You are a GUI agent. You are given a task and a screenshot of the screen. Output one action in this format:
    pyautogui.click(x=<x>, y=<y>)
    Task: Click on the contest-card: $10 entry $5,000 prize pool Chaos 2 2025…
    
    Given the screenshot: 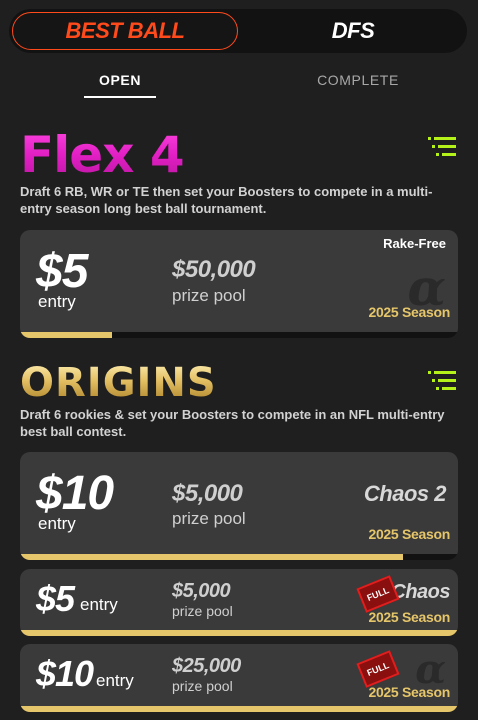 What is the action you would take?
    pyautogui.click(x=239, y=506)
    